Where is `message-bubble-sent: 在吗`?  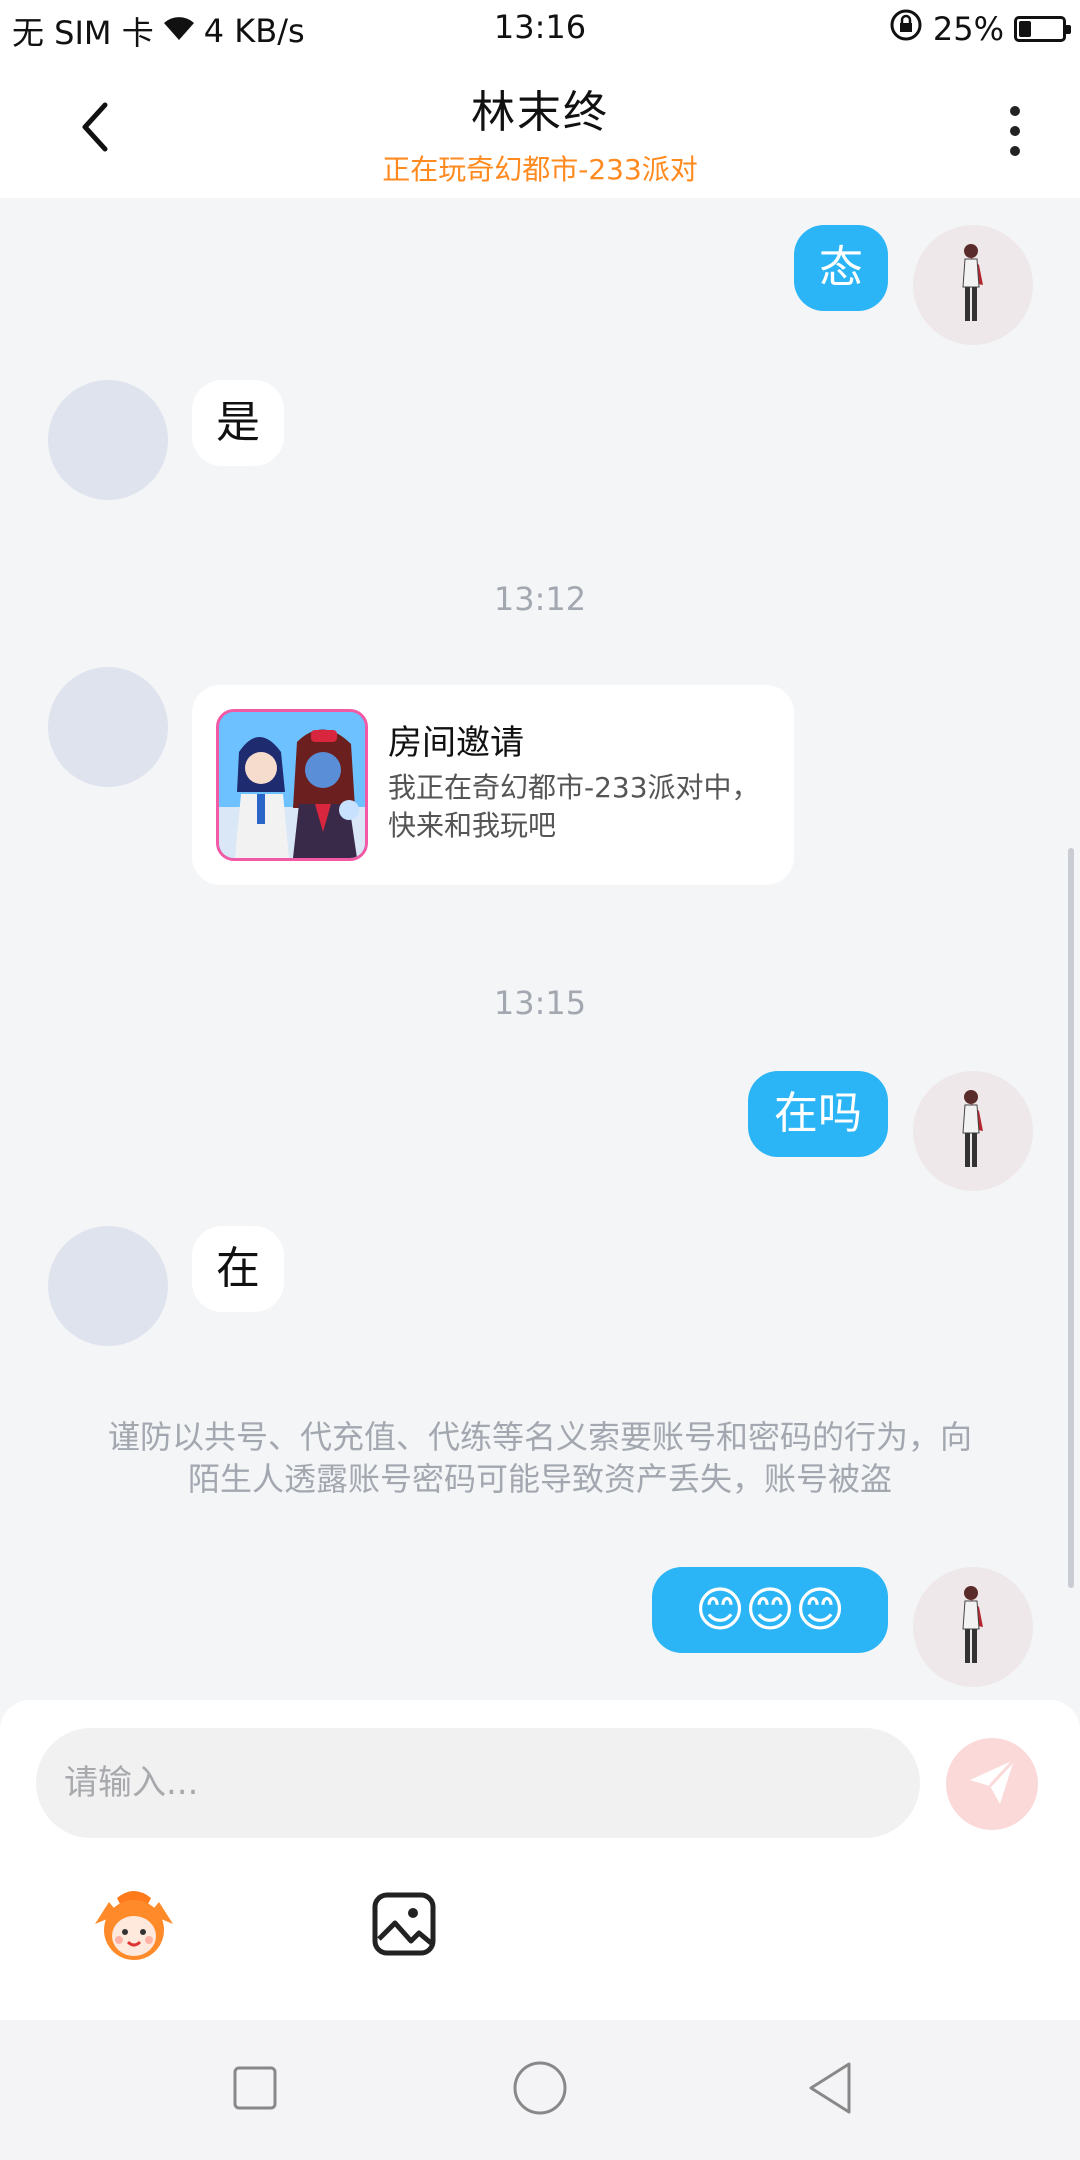 message-bubble-sent: 在吗 is located at coordinates (818, 1114).